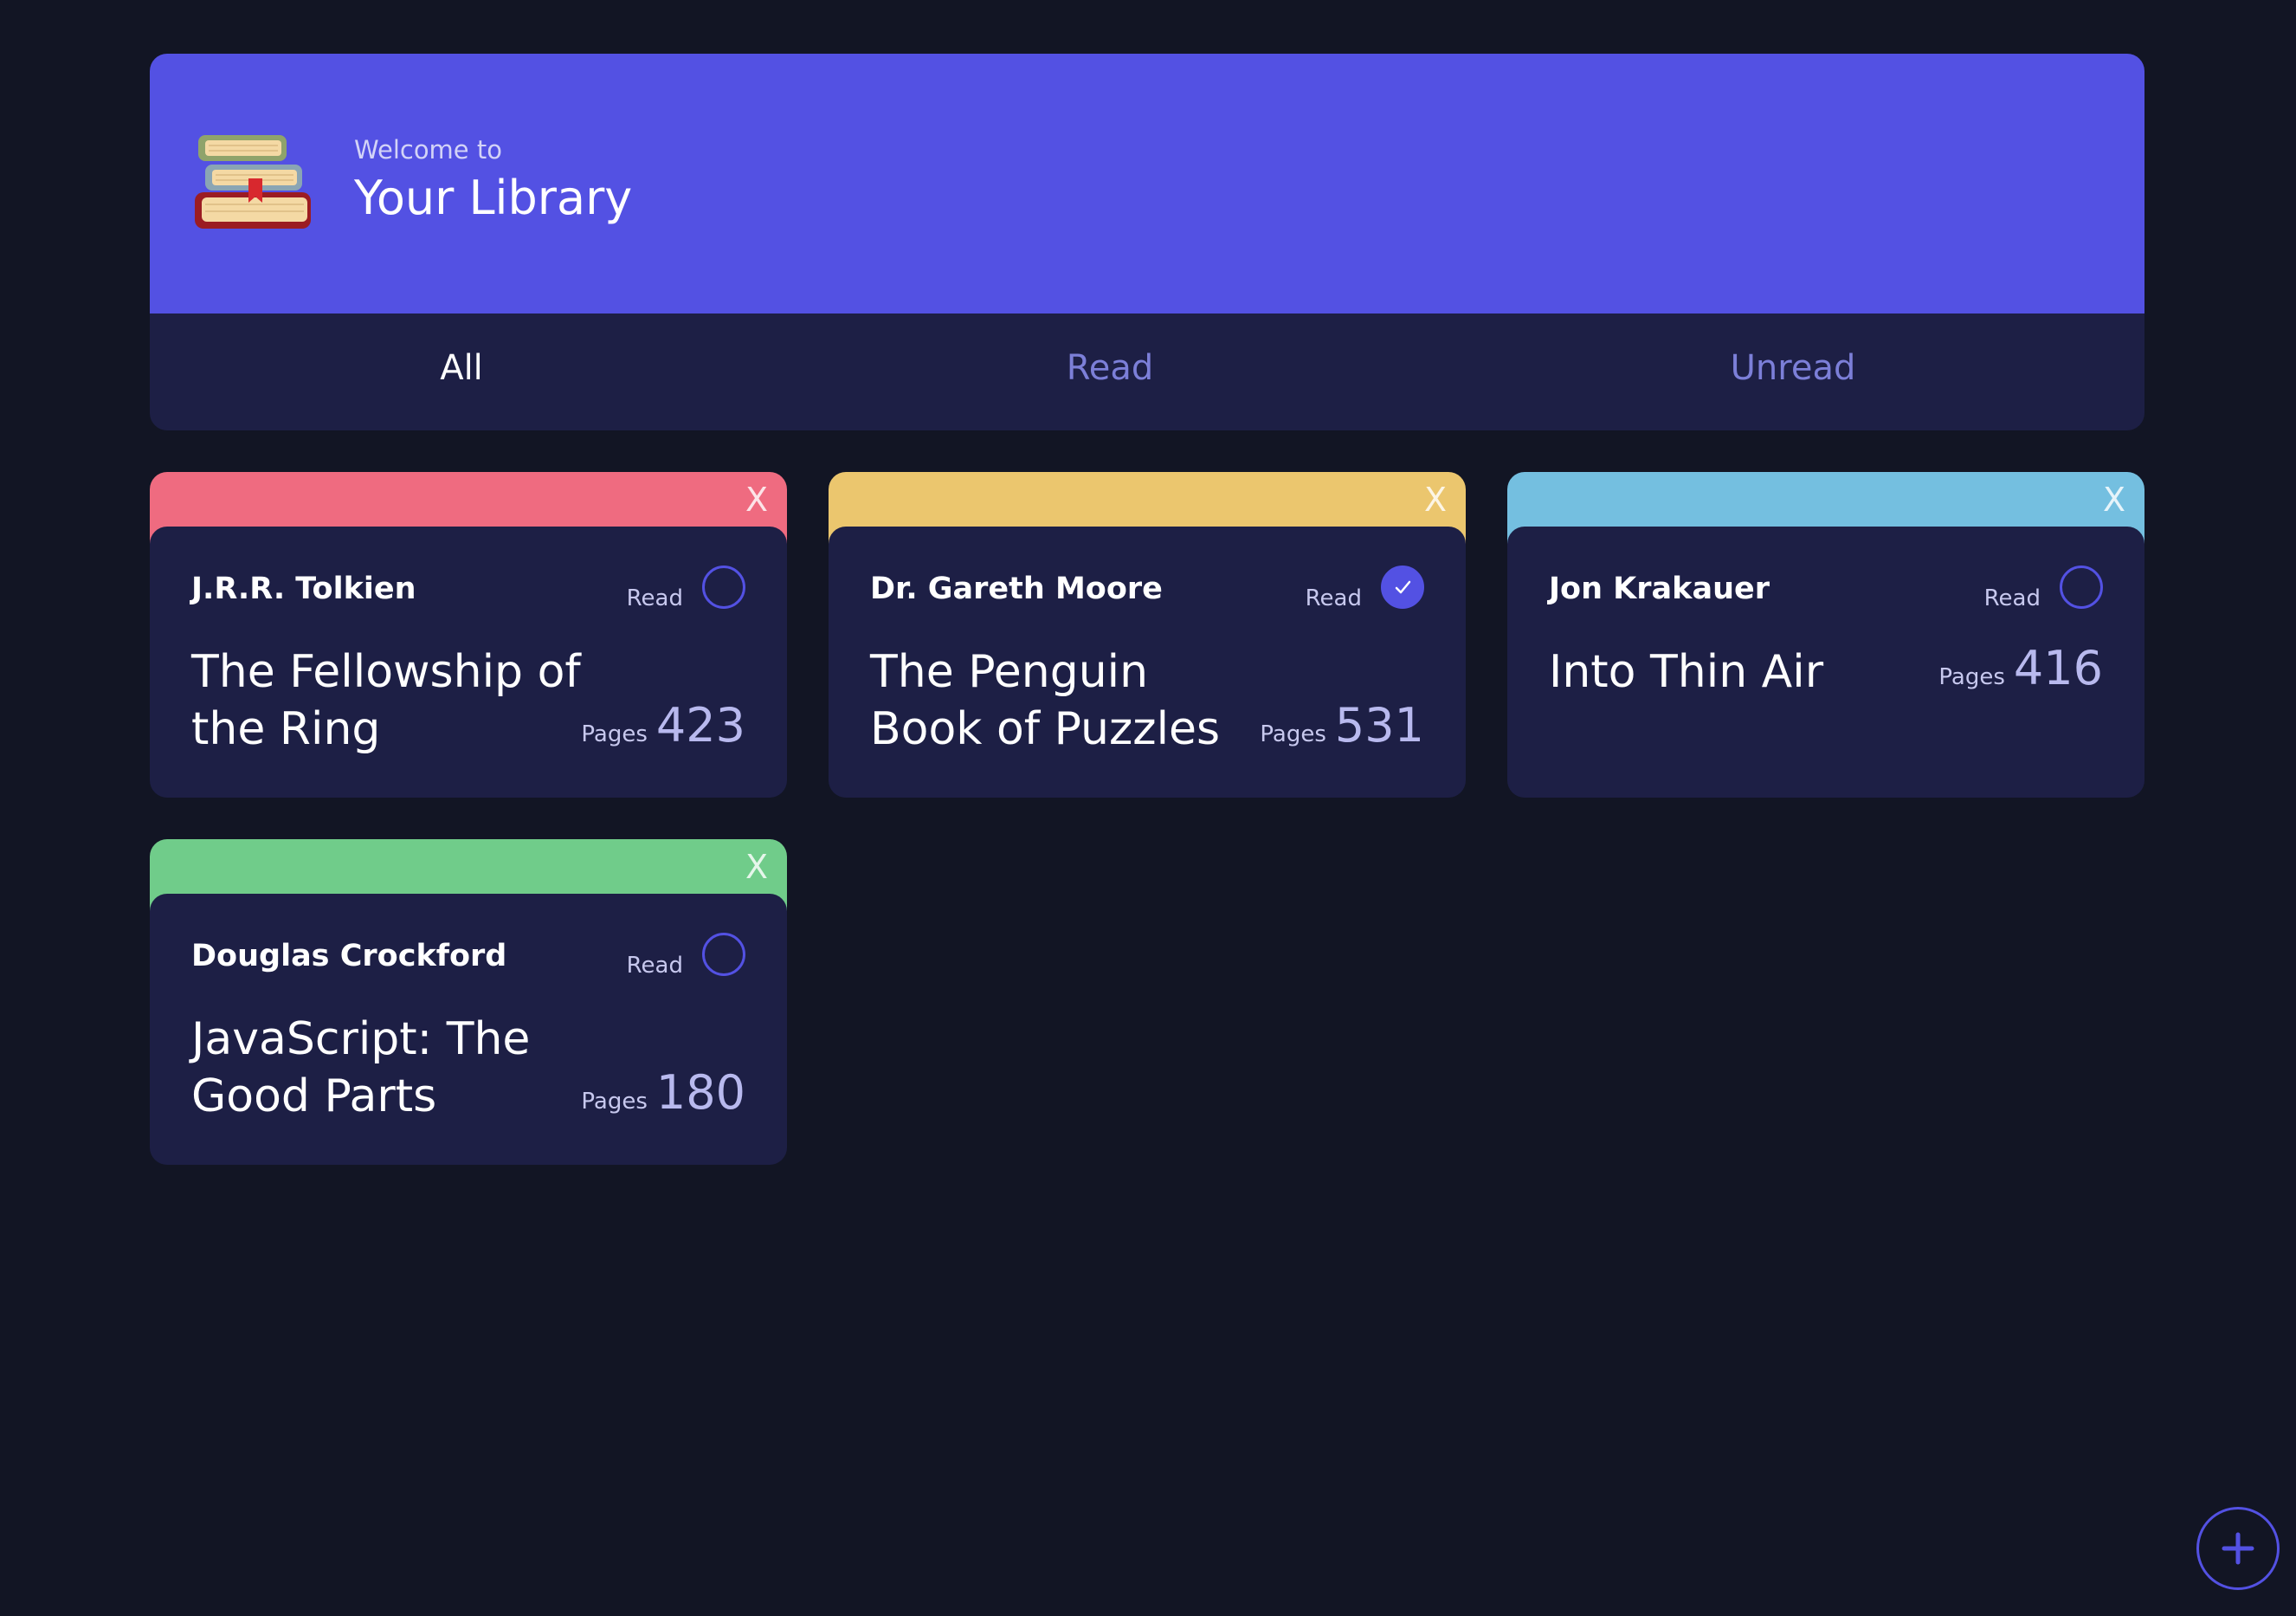 The width and height of the screenshot is (2296, 1616). I want to click on pages-value: 416, so click(2058, 668).